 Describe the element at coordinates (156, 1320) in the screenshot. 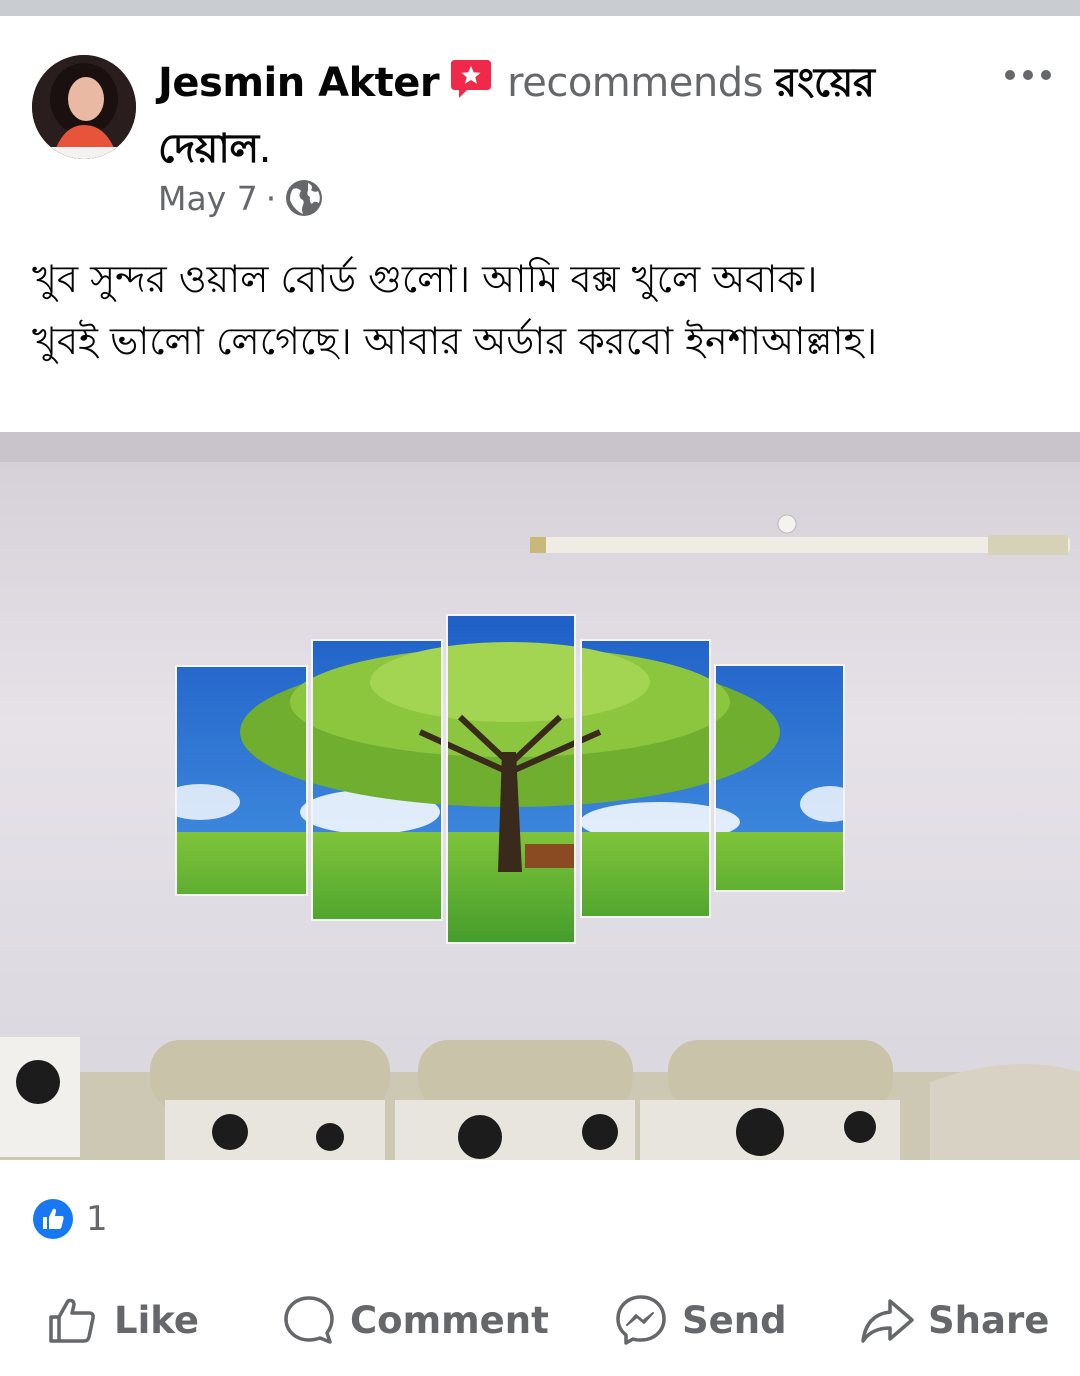

I see `like-label: Like` at that location.